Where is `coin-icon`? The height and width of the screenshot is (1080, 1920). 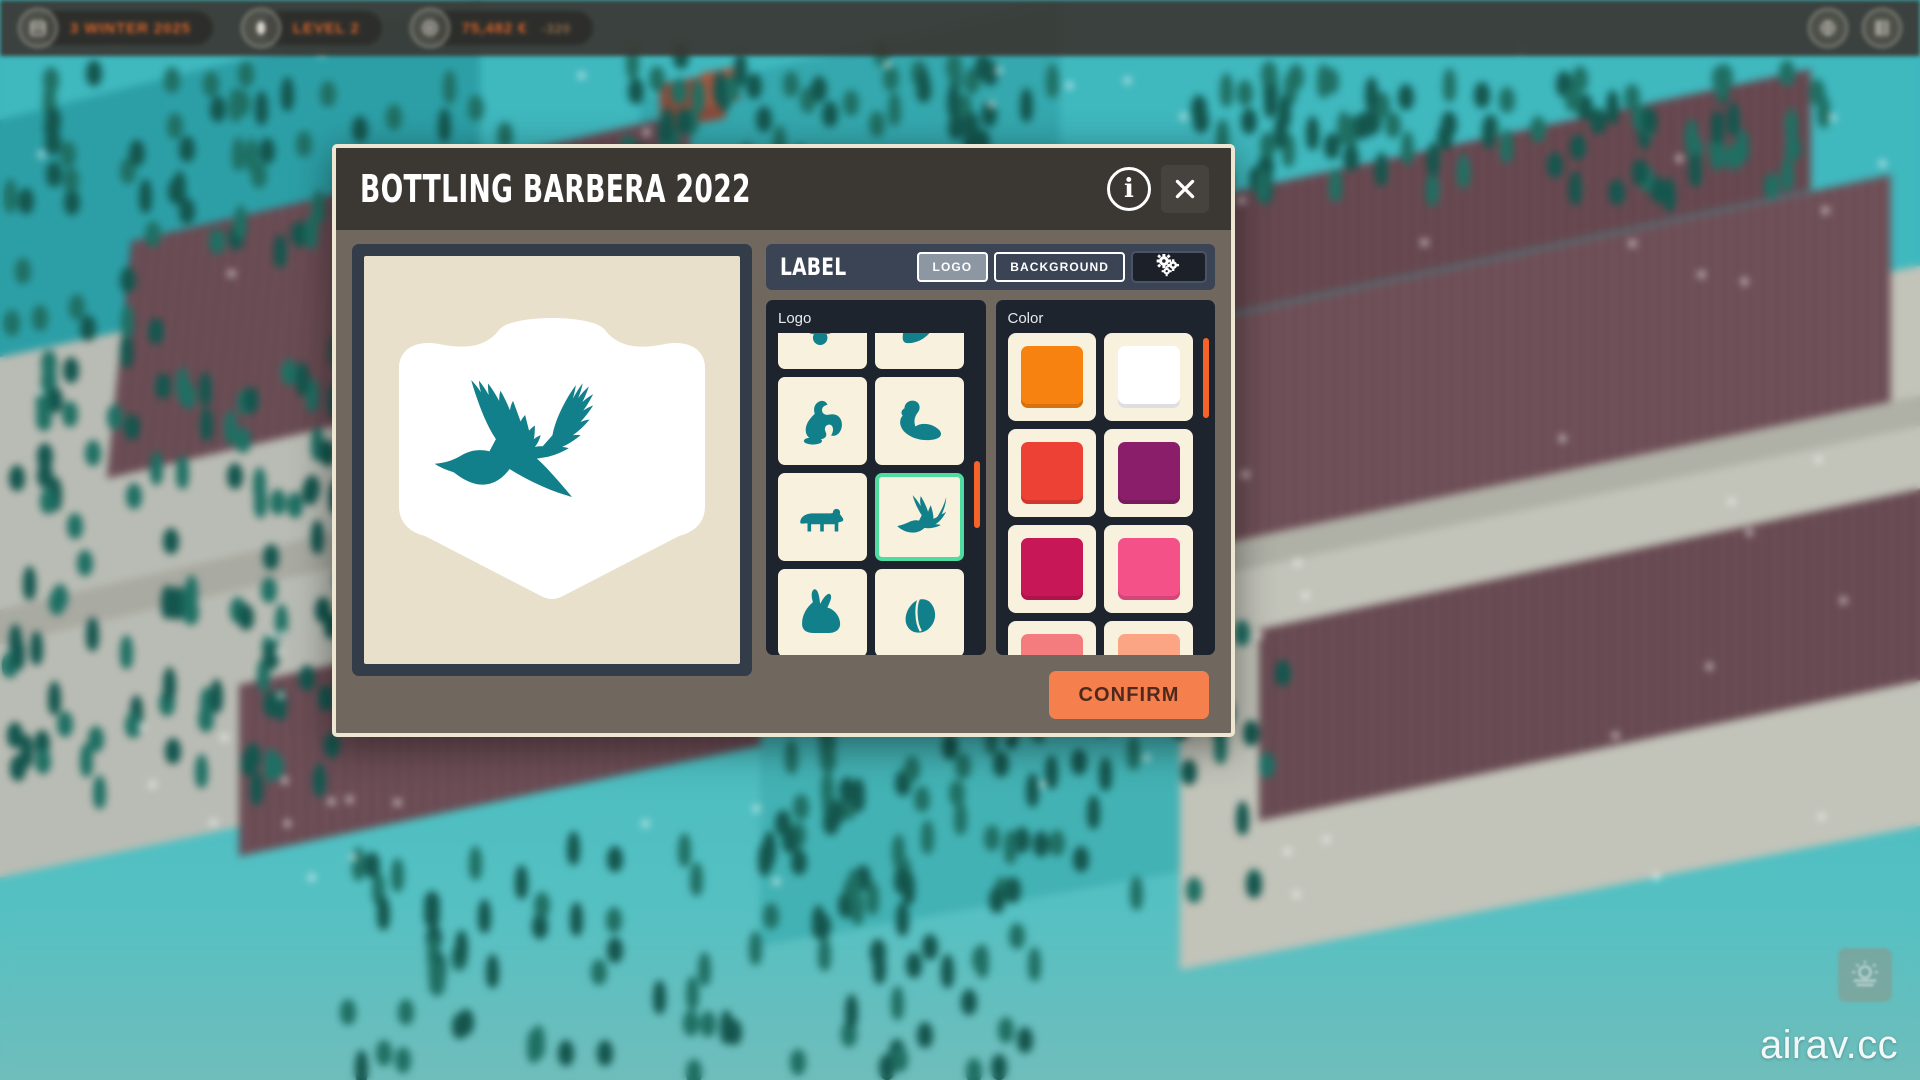 coin-icon is located at coordinates (429, 28).